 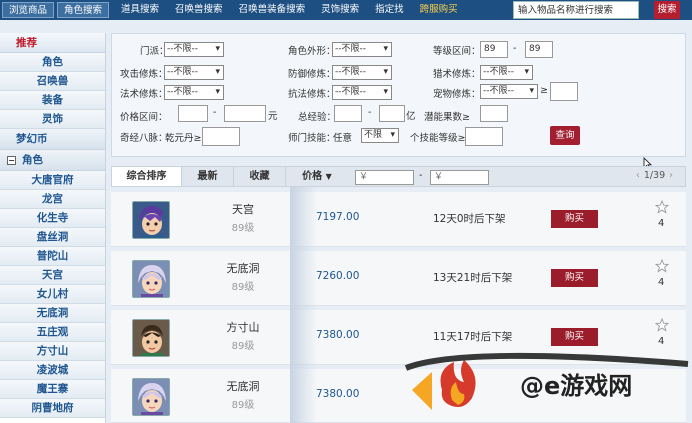 What do you see at coordinates (52, 408) in the screenshot?
I see `sidebar-item-school: 阴曹地府` at bounding box center [52, 408].